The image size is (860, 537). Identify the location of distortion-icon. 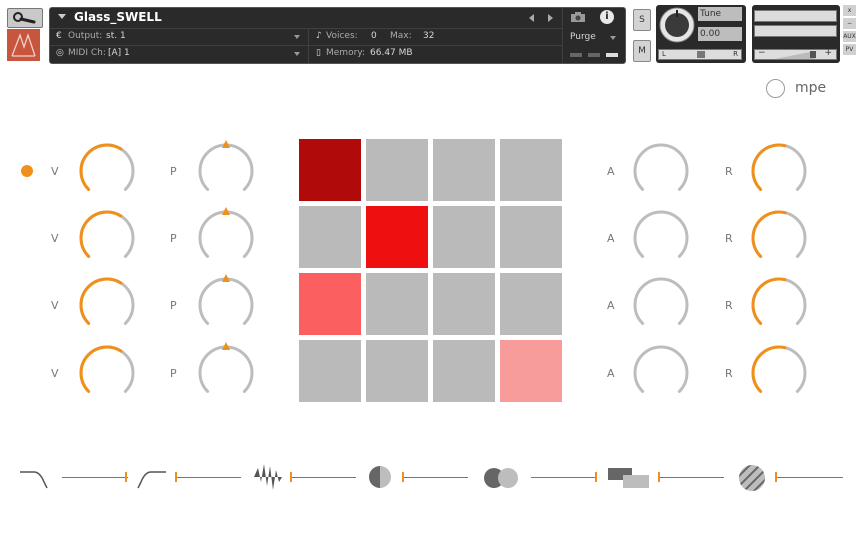
(268, 477).